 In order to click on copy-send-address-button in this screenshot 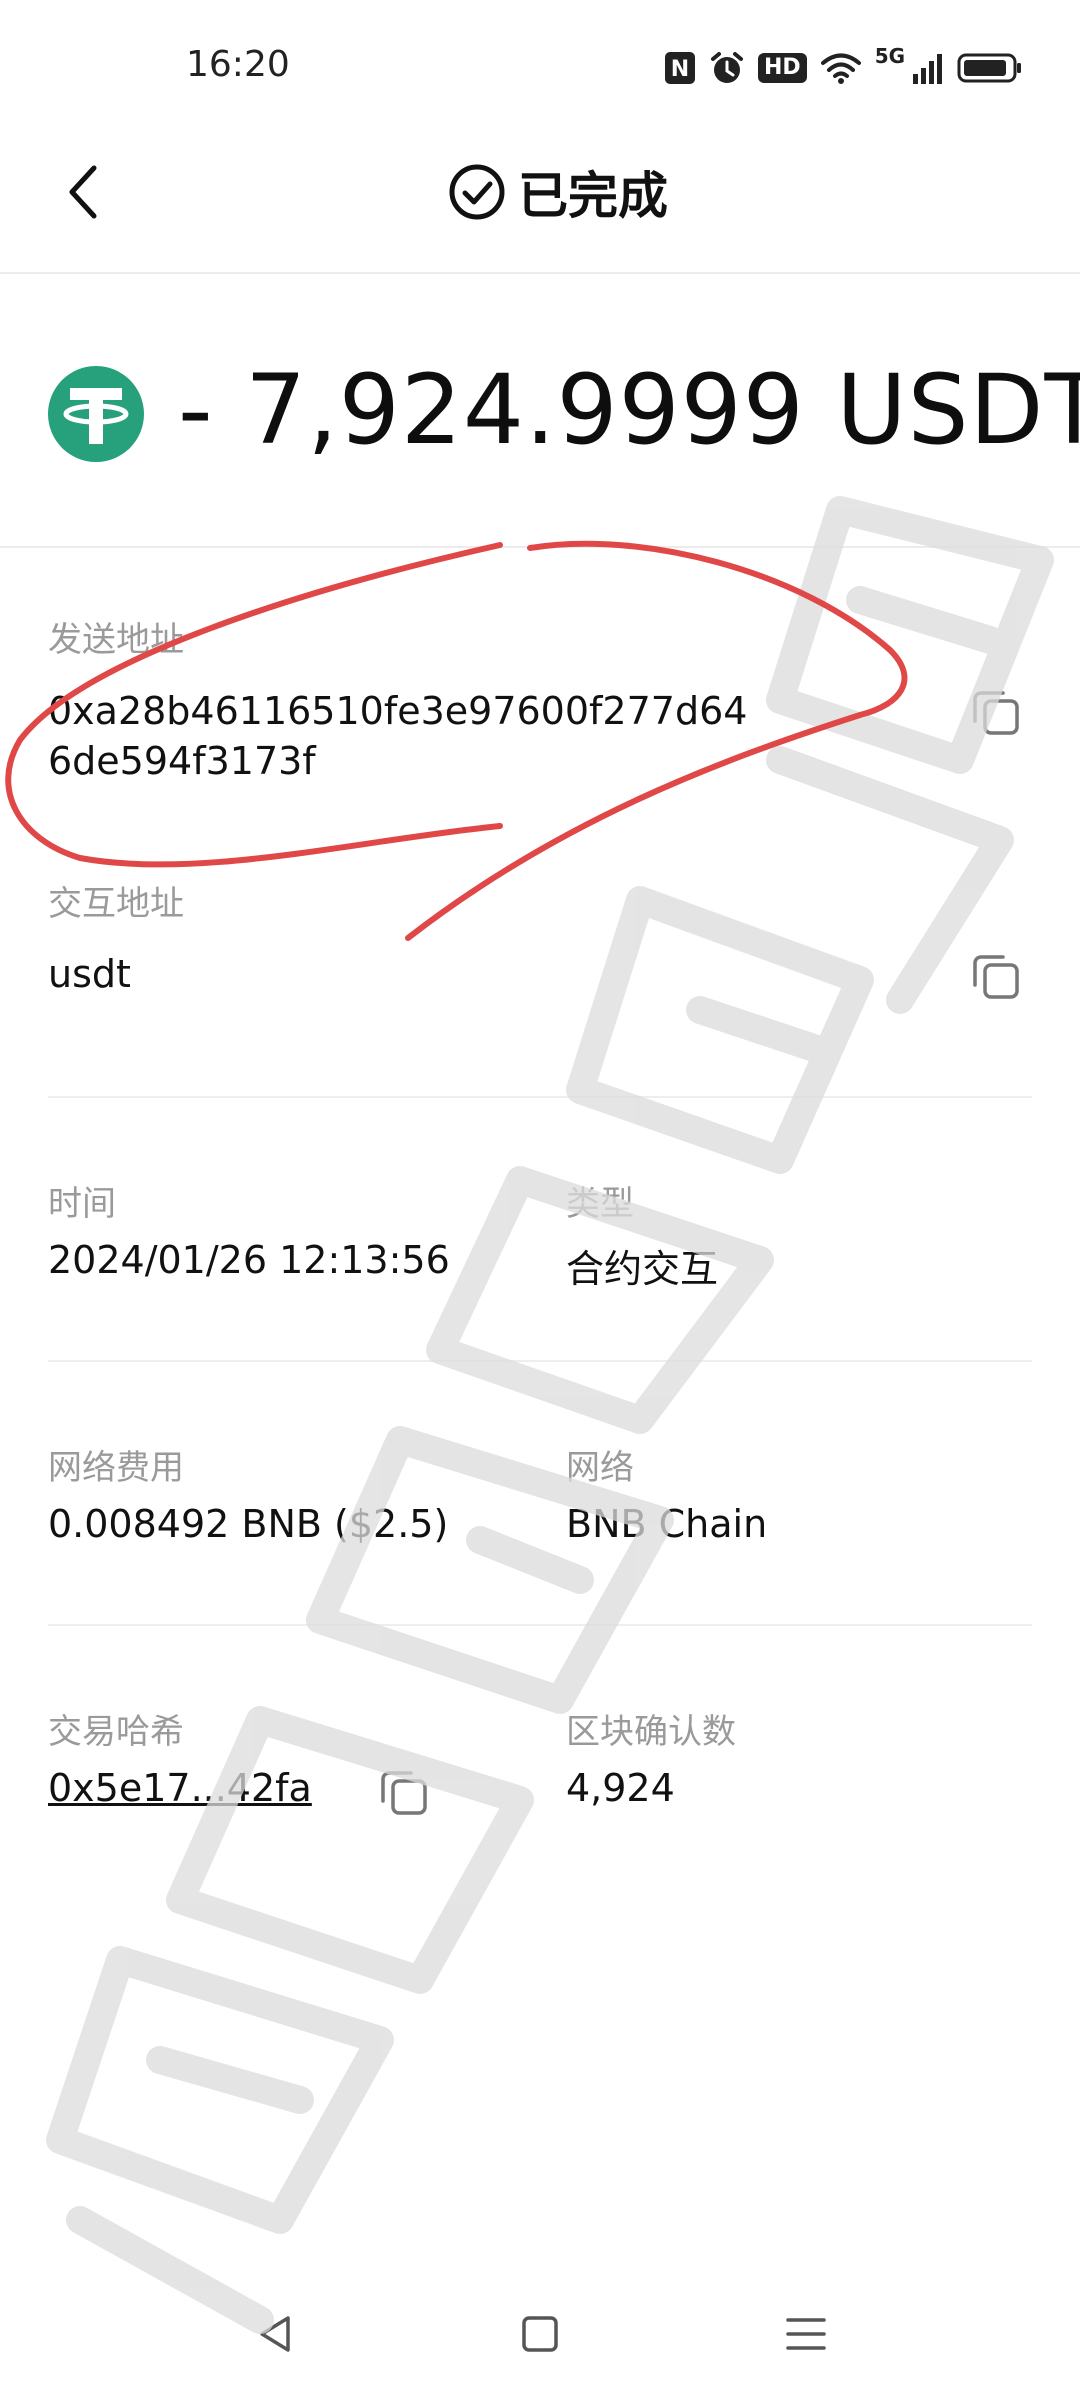, I will do `click(996, 712)`.